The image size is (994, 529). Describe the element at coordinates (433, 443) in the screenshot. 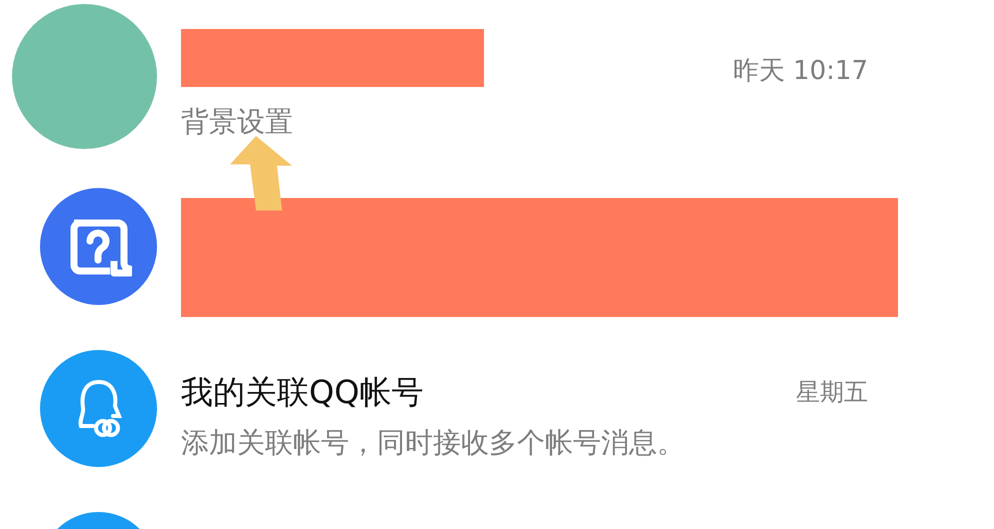

I see `chat-preview: 添加关联帐号，同时接收多个帐号消息。` at that location.